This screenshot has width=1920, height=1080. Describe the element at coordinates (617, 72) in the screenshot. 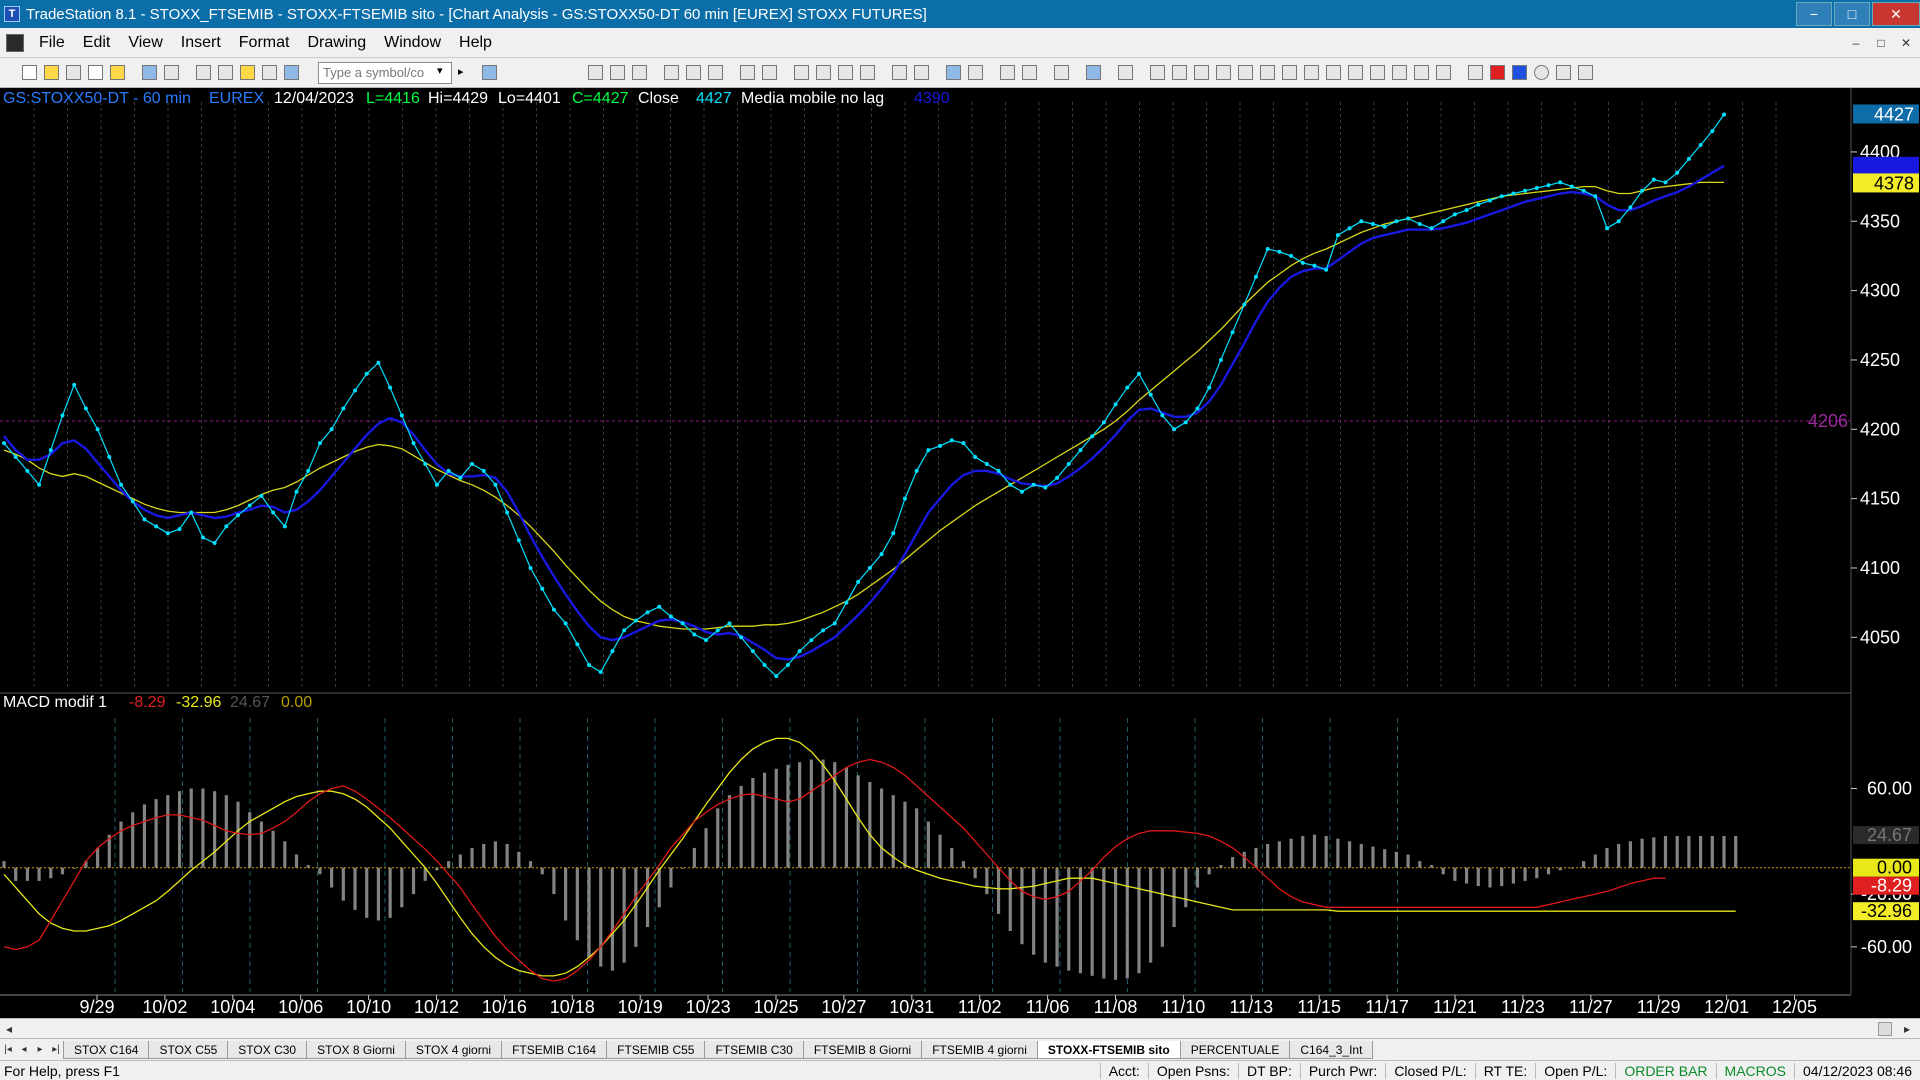

I see `line-chart-icon` at that location.